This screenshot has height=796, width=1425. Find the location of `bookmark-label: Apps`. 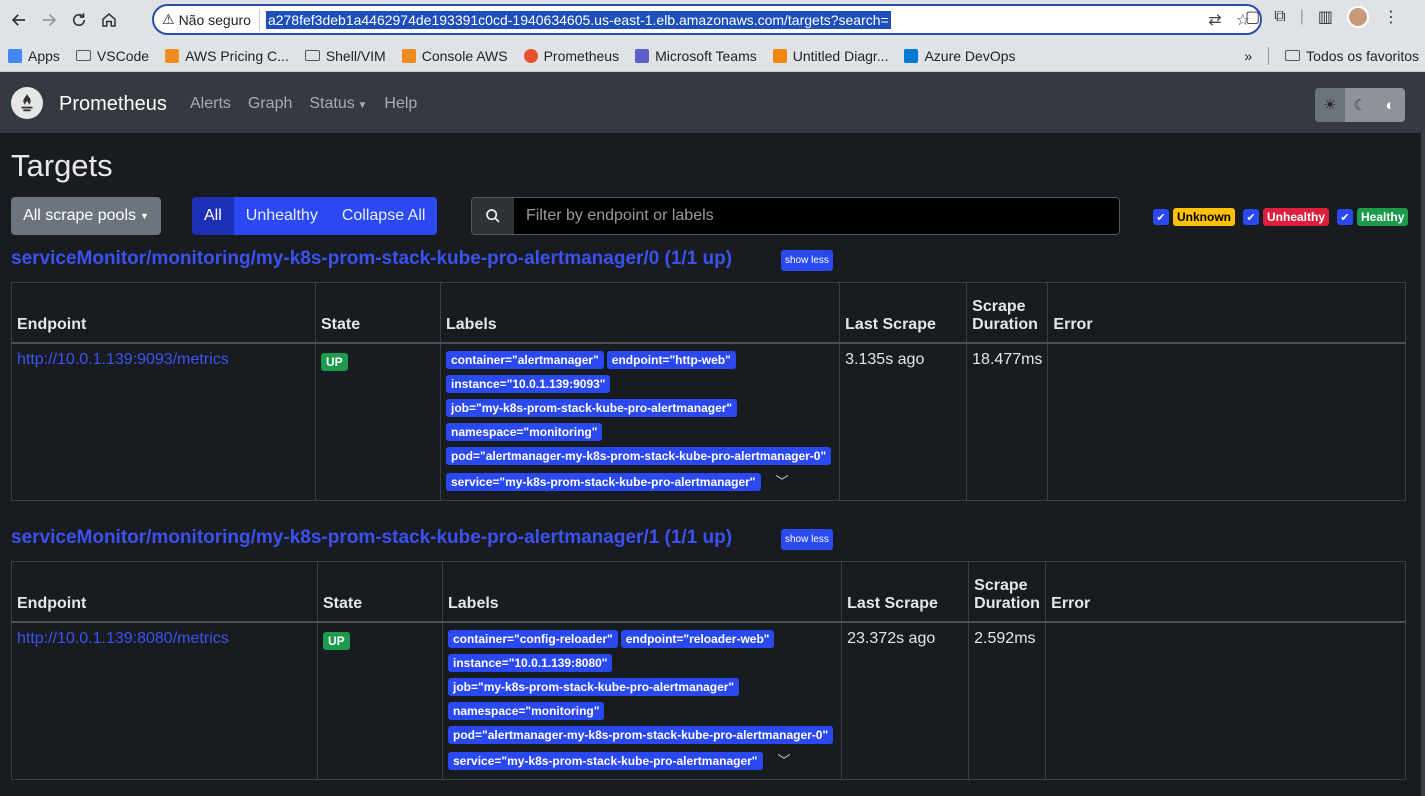

bookmark-label: Apps is located at coordinates (44, 55).